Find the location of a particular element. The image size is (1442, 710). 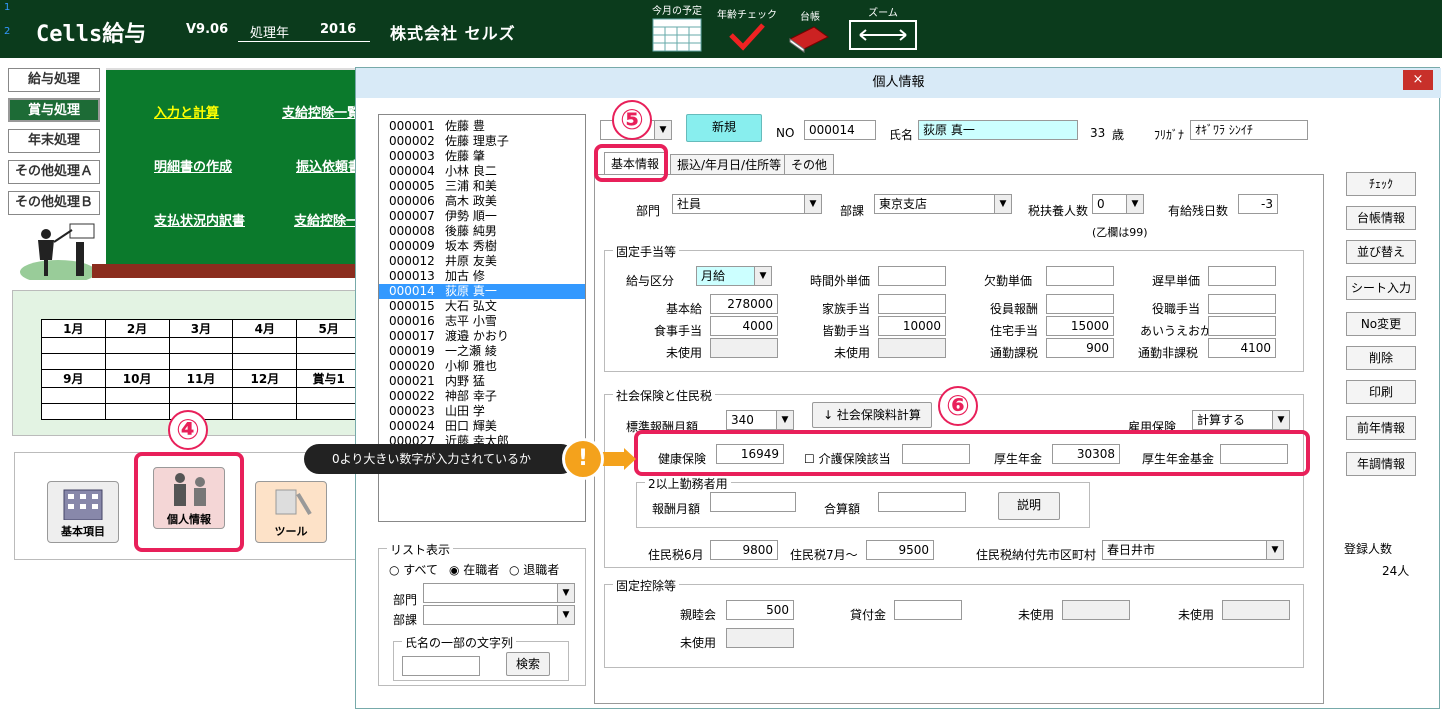

overtime-field is located at coordinates (912, 276).